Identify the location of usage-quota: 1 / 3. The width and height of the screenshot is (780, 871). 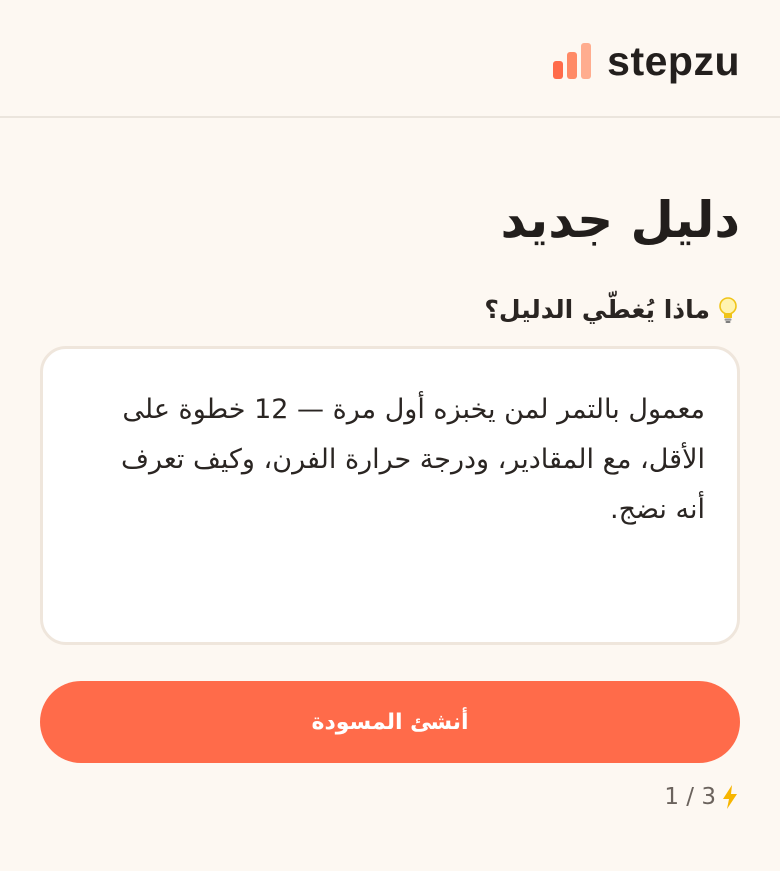
(390, 797).